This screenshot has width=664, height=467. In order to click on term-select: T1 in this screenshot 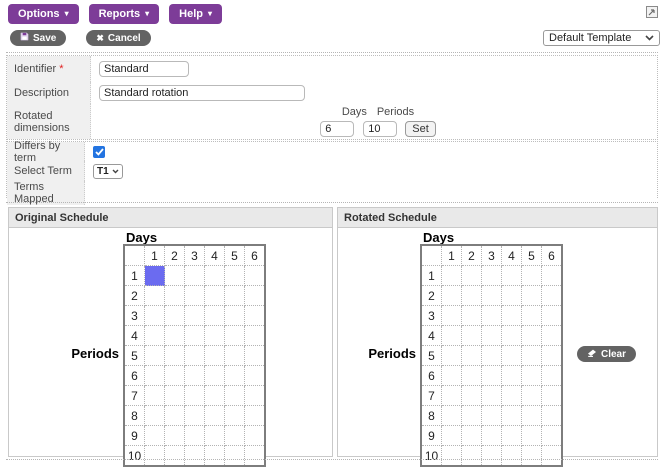, I will do `click(108, 171)`.